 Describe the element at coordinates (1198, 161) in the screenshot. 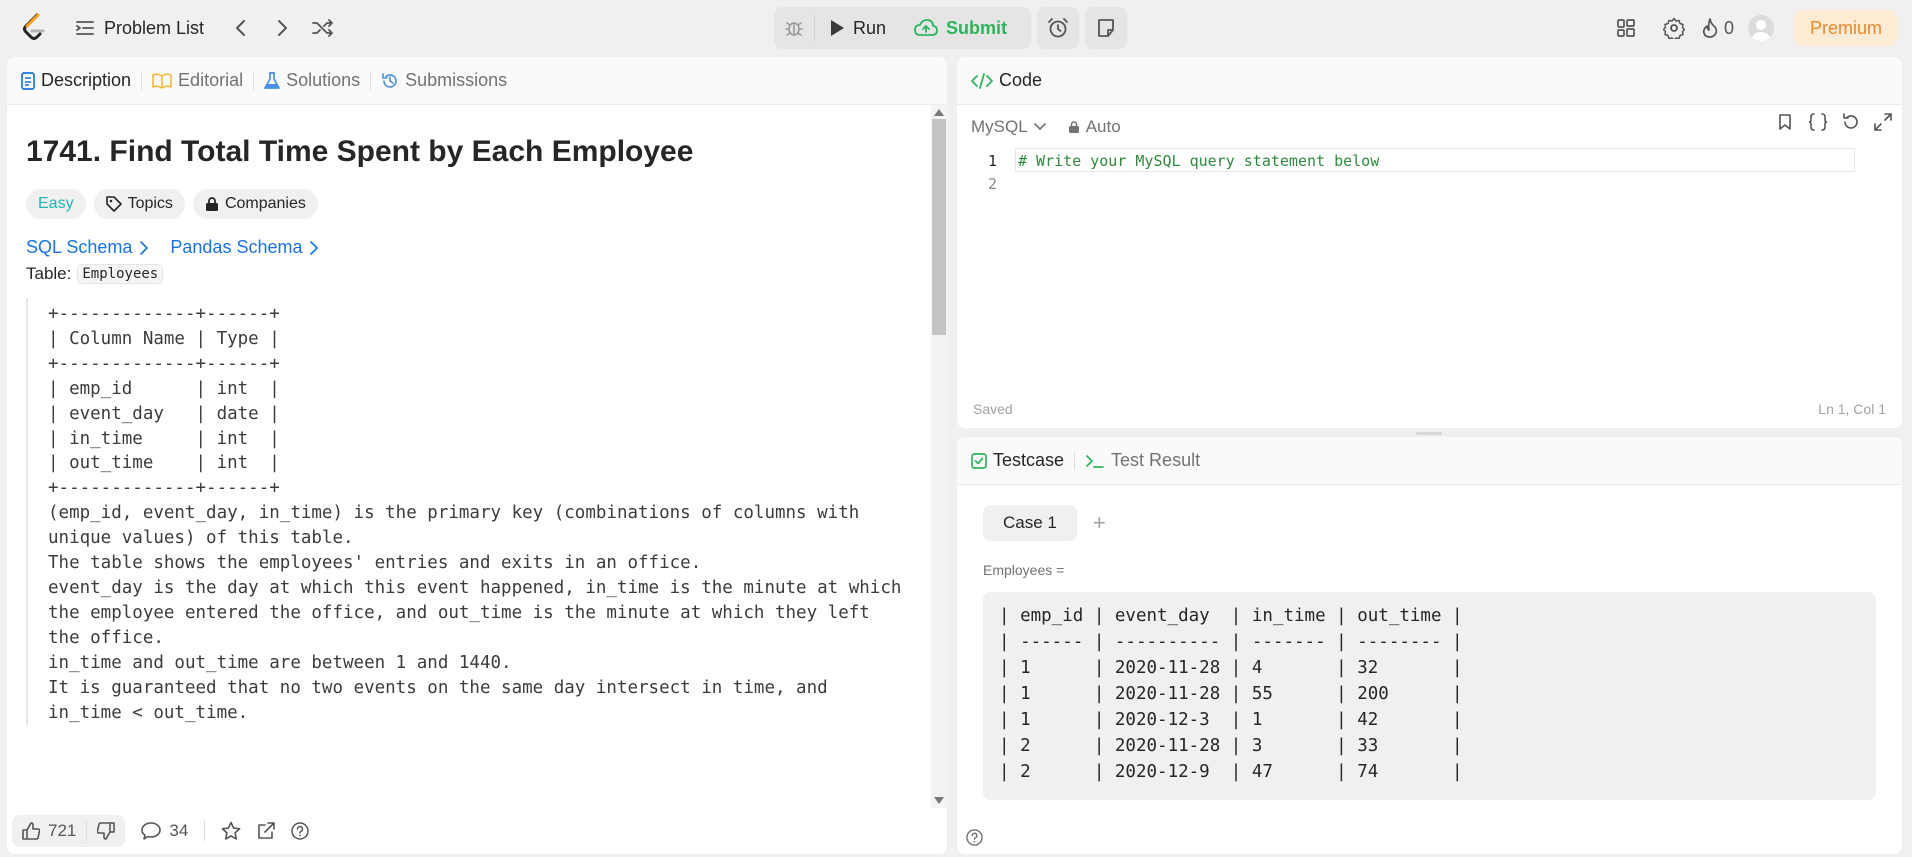

I see `code-line: # Write your MySQL query statement below` at that location.